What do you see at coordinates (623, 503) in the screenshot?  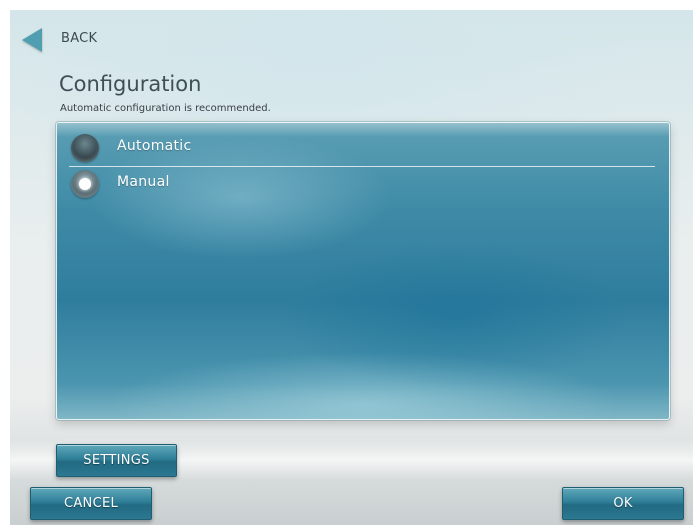 I see `ok-button: OK` at bounding box center [623, 503].